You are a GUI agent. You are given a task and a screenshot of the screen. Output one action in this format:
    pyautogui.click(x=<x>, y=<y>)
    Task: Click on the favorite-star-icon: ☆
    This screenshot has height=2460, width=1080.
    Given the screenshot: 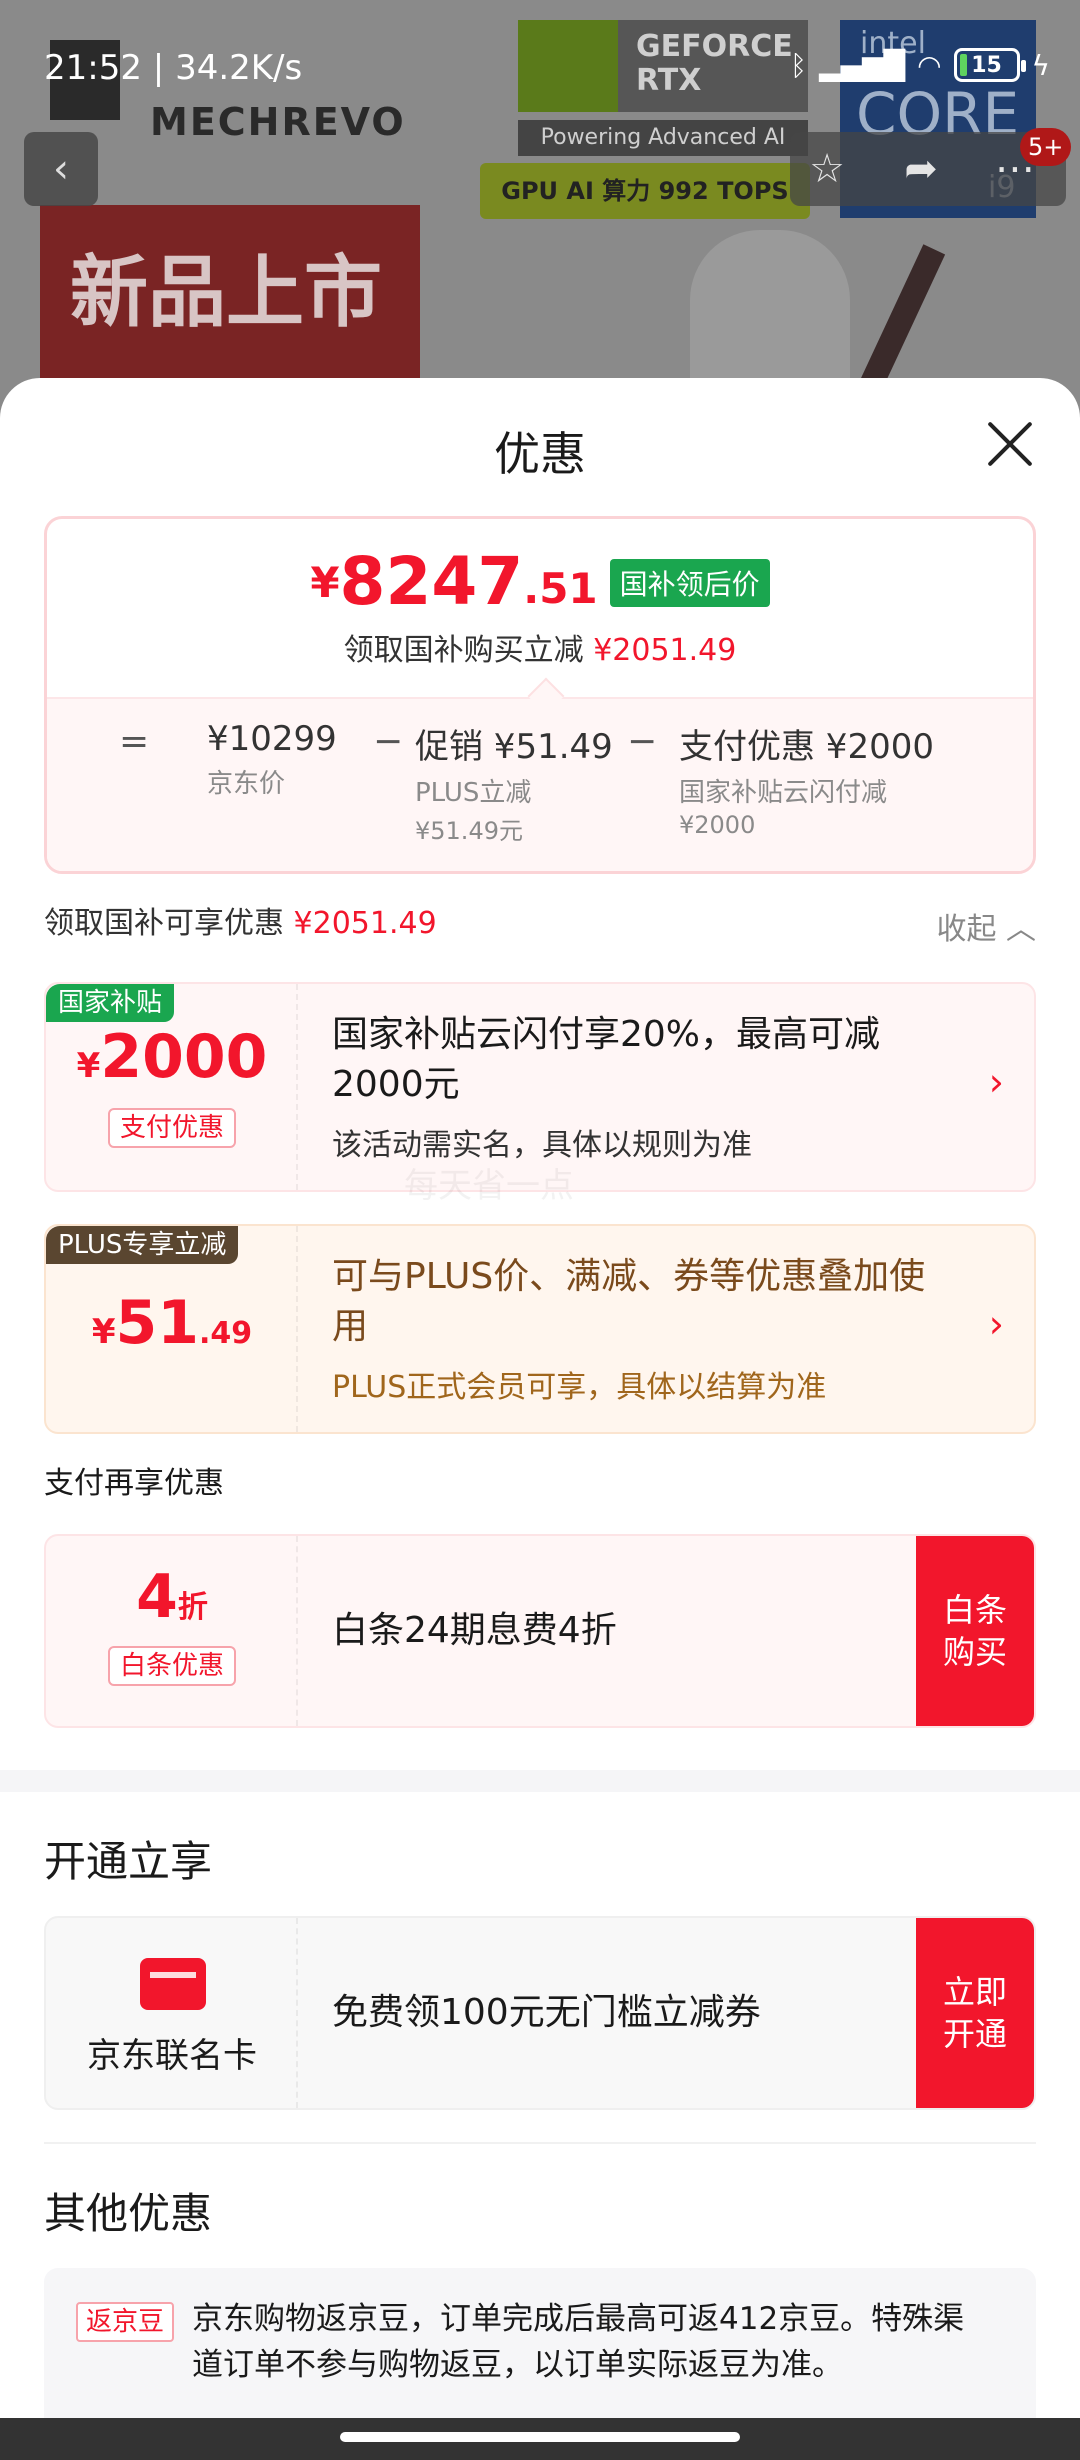 What is the action you would take?
    pyautogui.click(x=827, y=169)
    